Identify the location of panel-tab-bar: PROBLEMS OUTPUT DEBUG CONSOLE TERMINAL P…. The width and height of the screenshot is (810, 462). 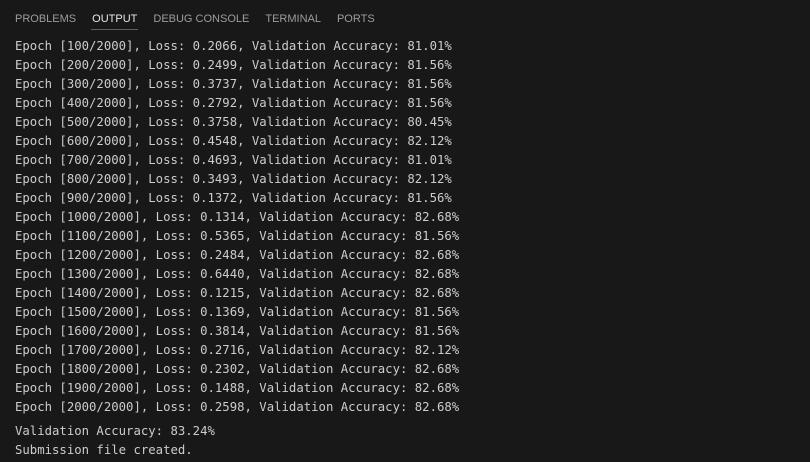
(405, 17).